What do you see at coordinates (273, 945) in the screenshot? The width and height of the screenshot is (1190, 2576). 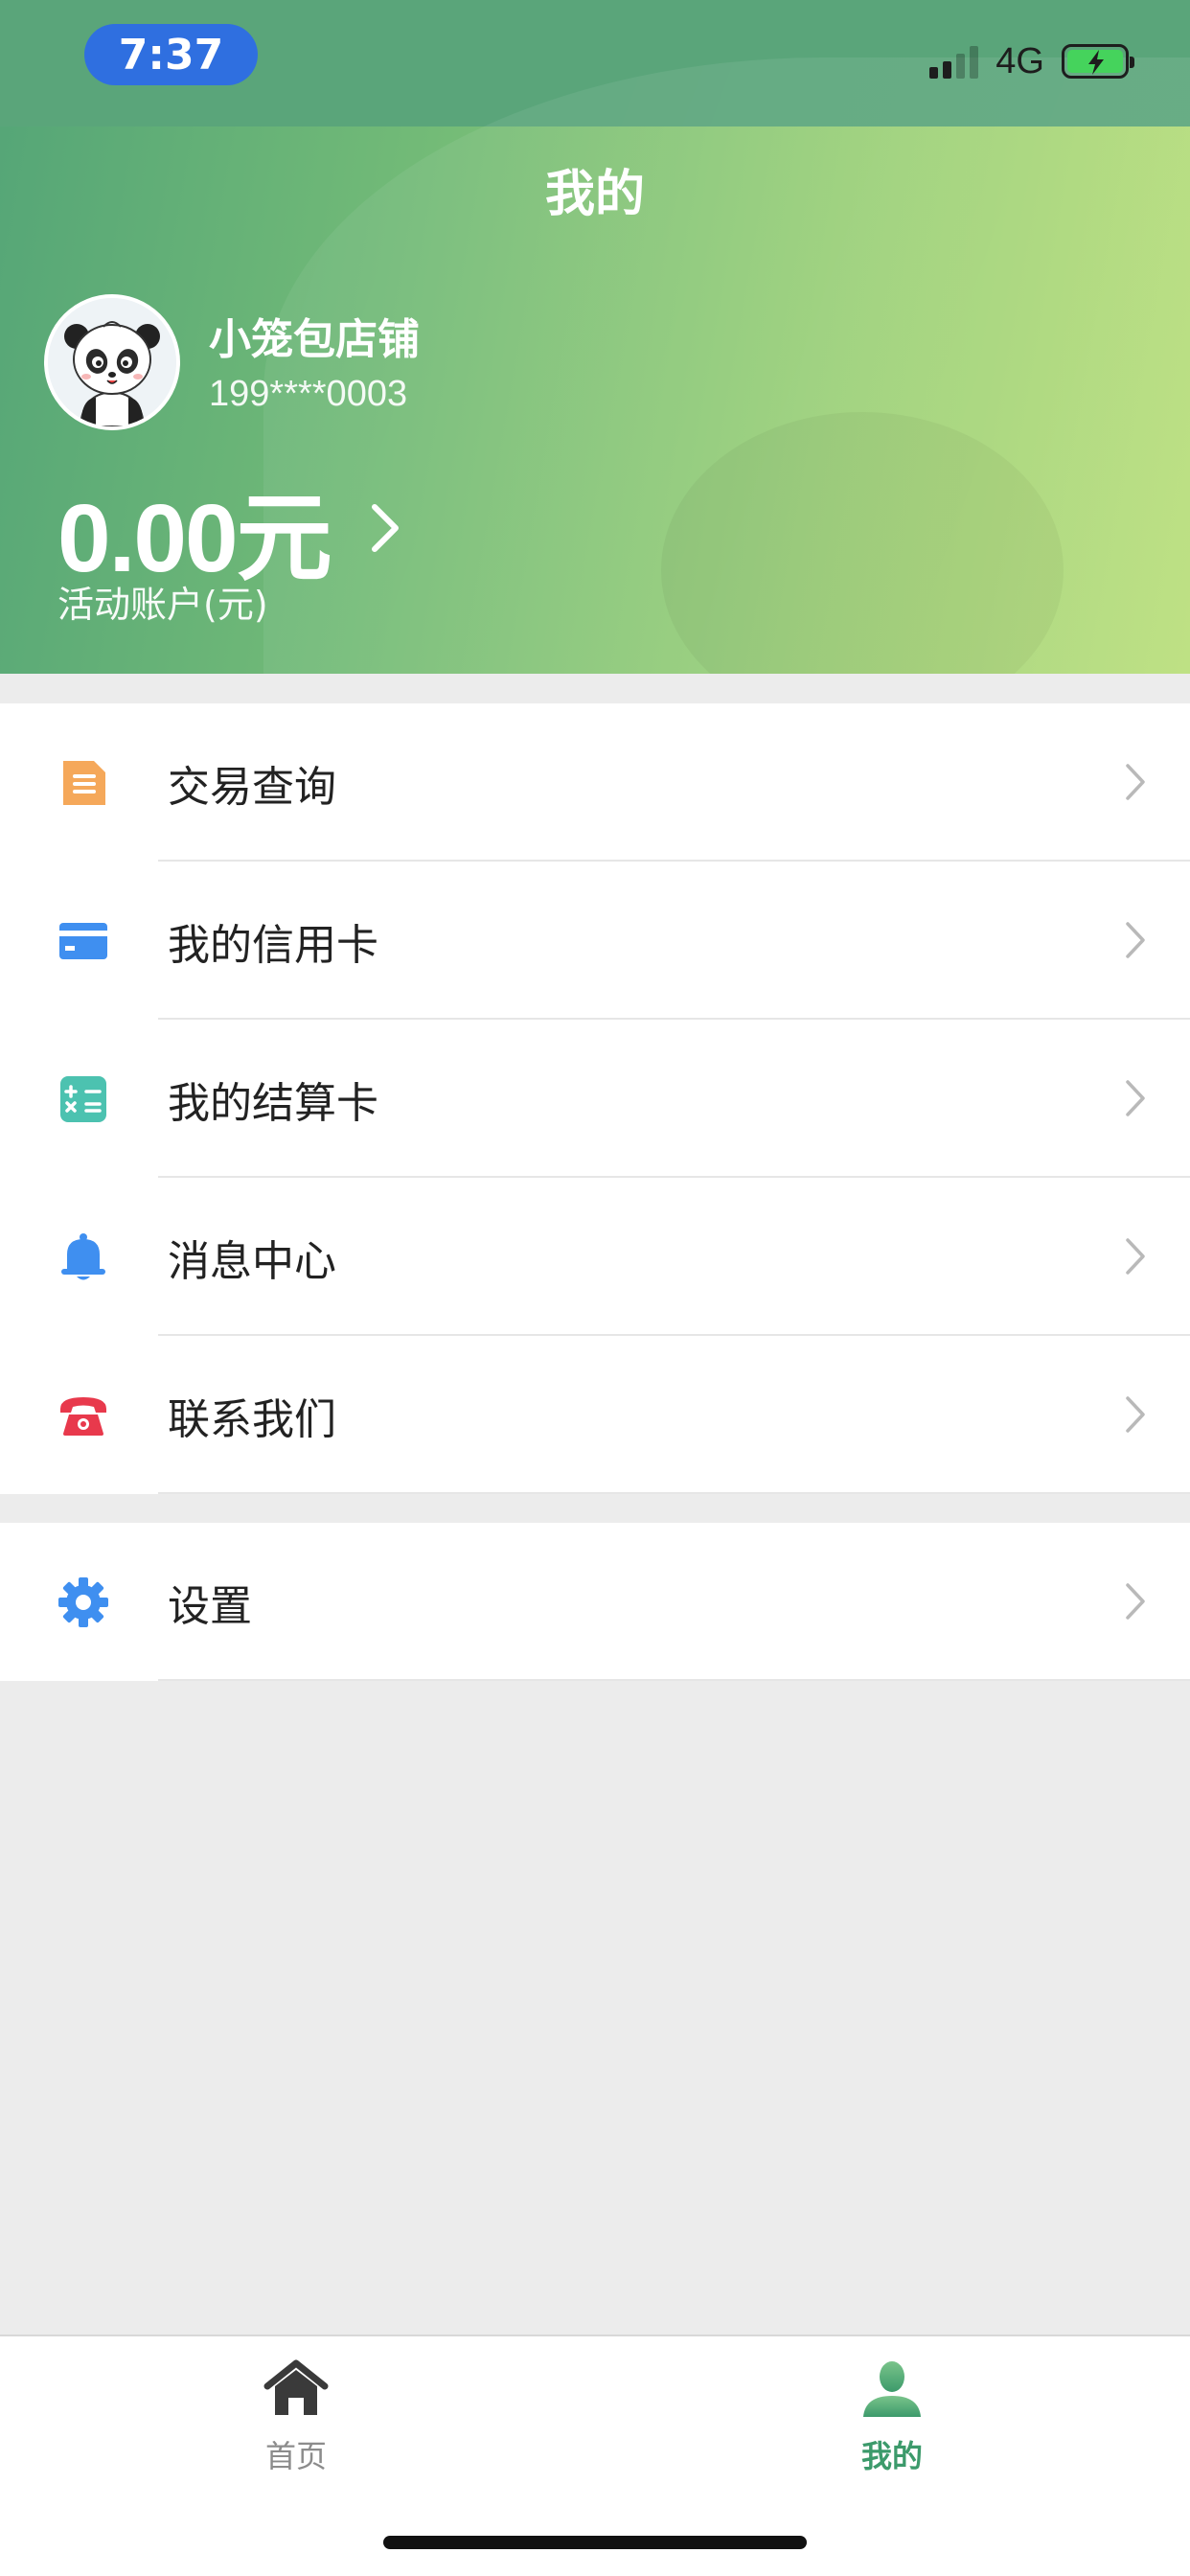 I see `menu-item-label: 我的信用卡` at bounding box center [273, 945].